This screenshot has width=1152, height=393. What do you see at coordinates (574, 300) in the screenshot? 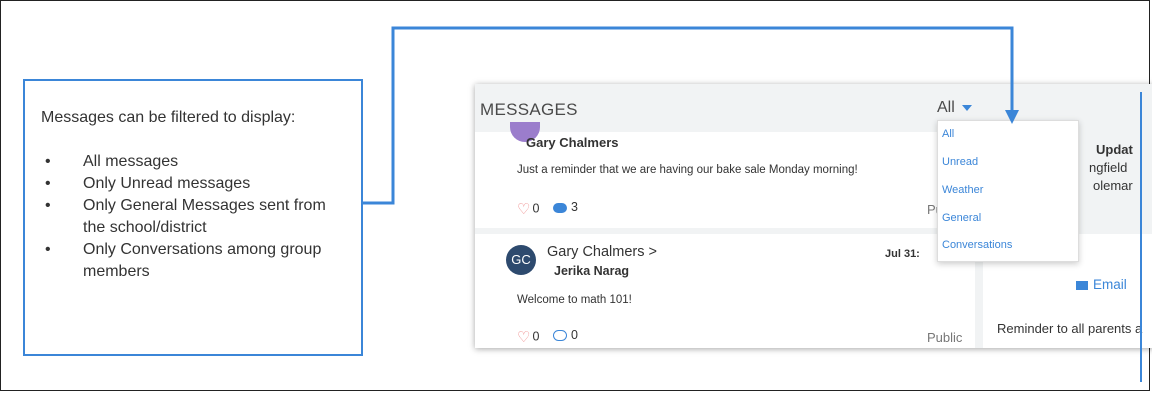
I see `message-text: Welcome to math 101!` at bounding box center [574, 300].